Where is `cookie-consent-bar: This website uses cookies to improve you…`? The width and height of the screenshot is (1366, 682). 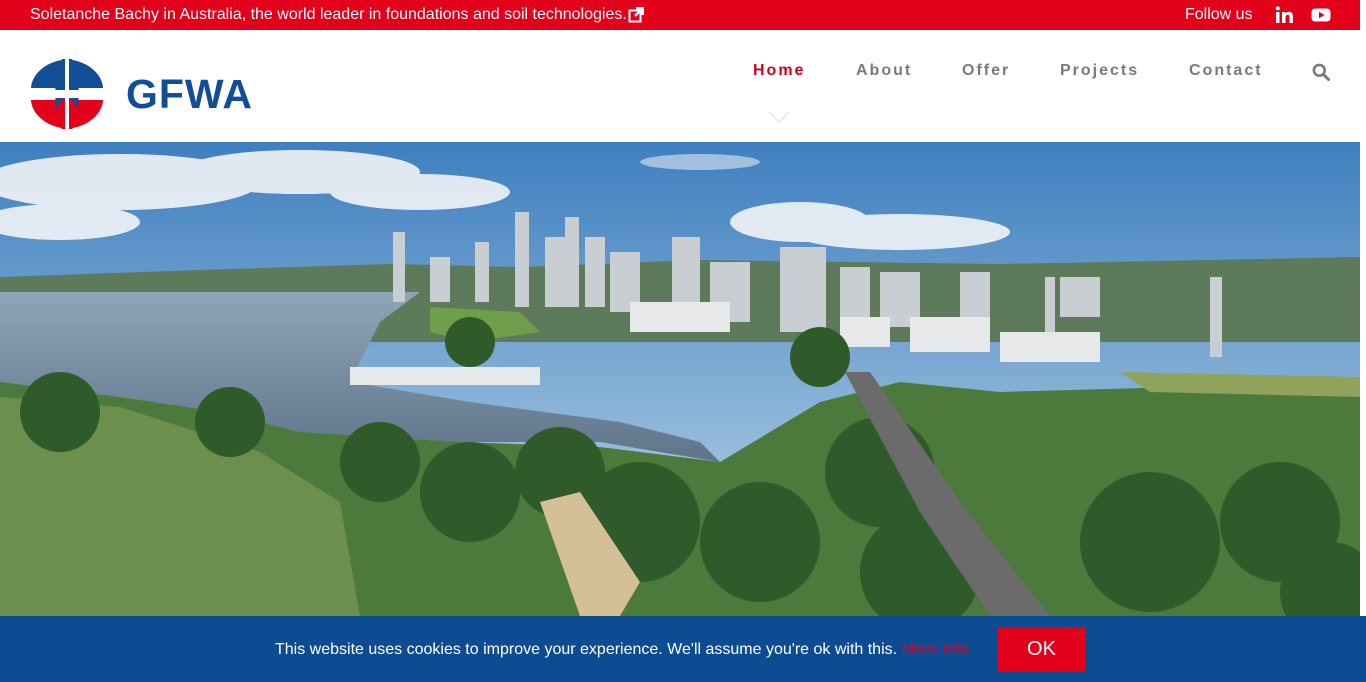
cookie-consent-bar: This website uses cookies to improve you… is located at coordinates (683, 649).